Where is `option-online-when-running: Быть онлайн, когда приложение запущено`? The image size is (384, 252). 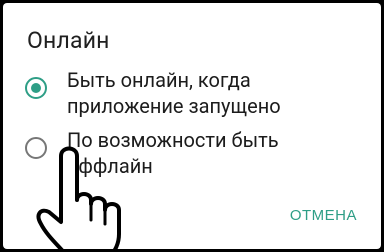 option-online-when-running: Быть онлайн, когда приложение запущено is located at coordinates (164, 93).